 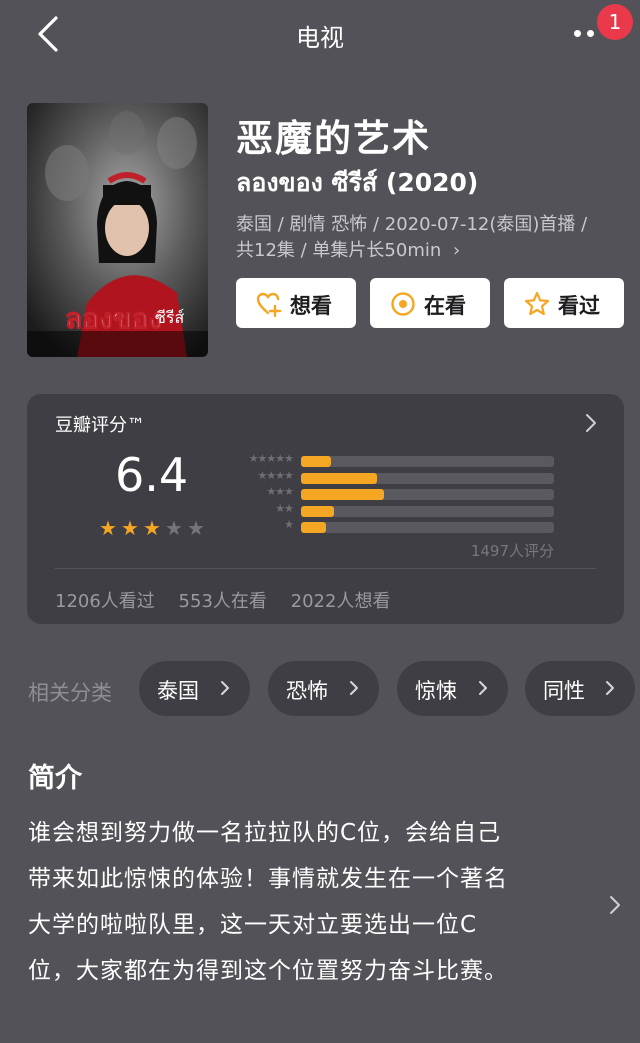 I want to click on distribution-row: ★★★★★, so click(x=292, y=460).